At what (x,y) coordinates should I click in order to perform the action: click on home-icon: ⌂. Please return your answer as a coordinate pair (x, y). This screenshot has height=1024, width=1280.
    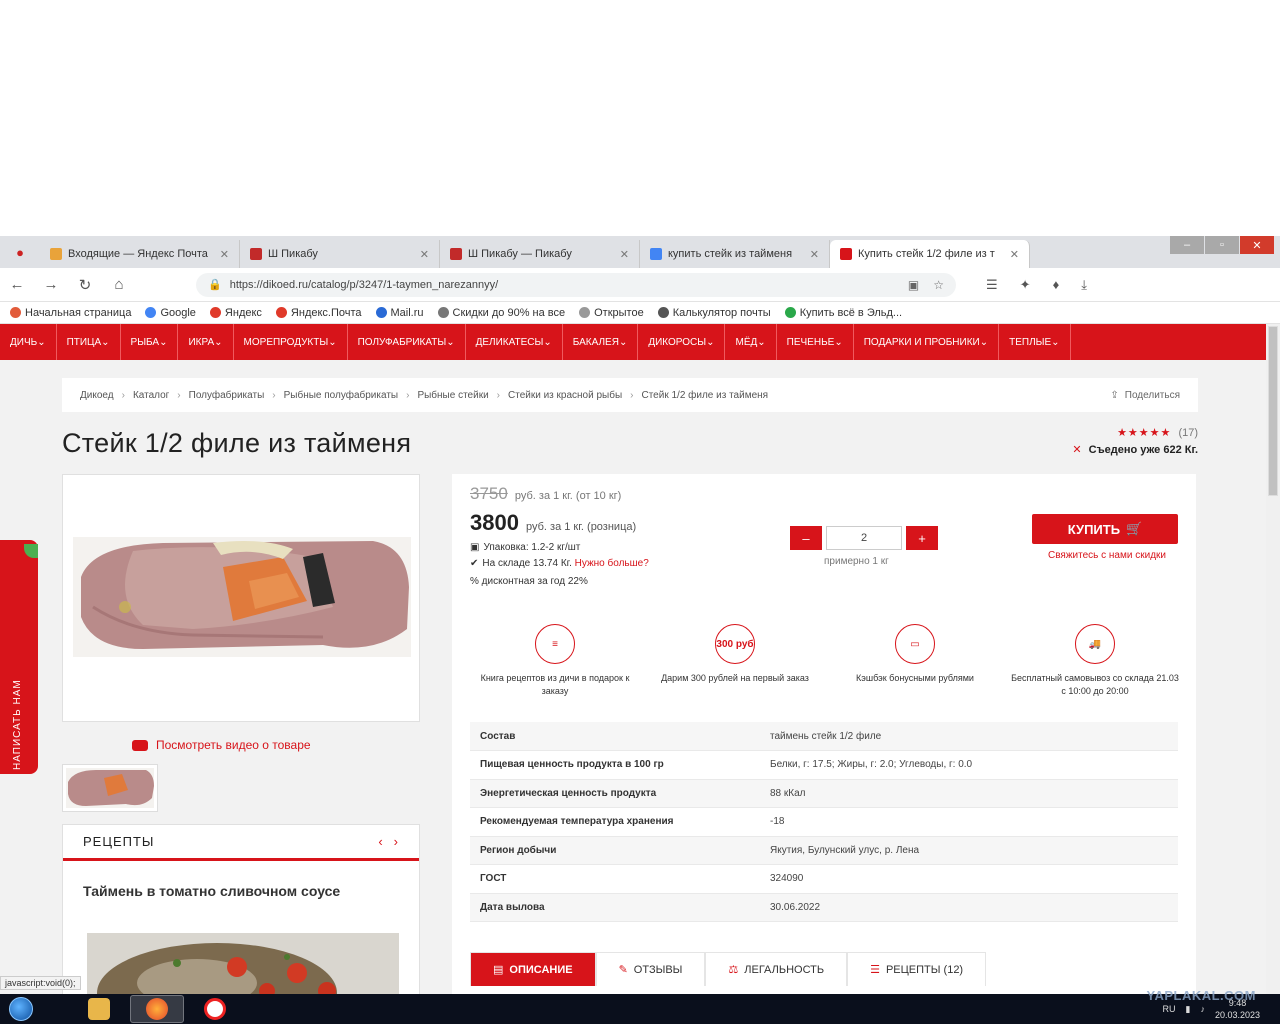
    Looking at the image, I should click on (119, 284).